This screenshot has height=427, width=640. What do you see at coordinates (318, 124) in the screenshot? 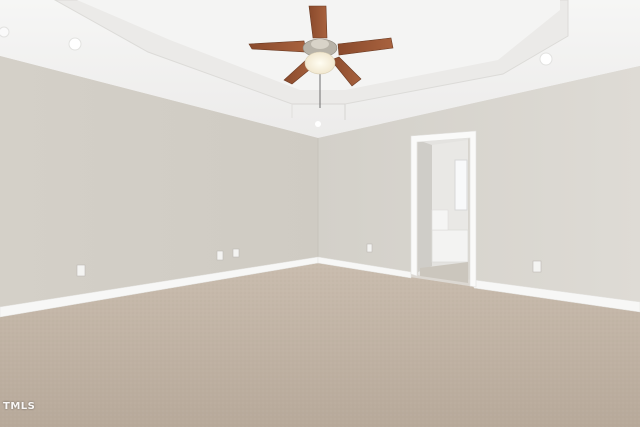
I see `recessed-light-center` at bounding box center [318, 124].